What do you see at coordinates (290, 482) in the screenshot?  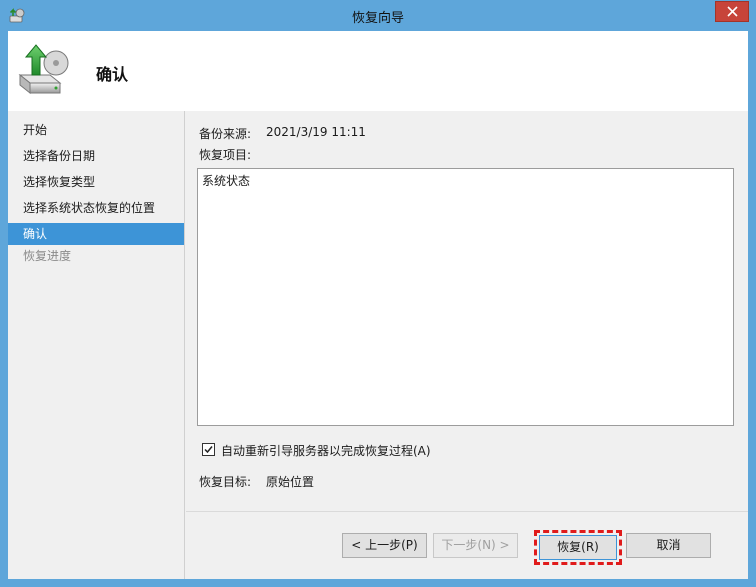 I see `recover-target-value: 原始位置` at bounding box center [290, 482].